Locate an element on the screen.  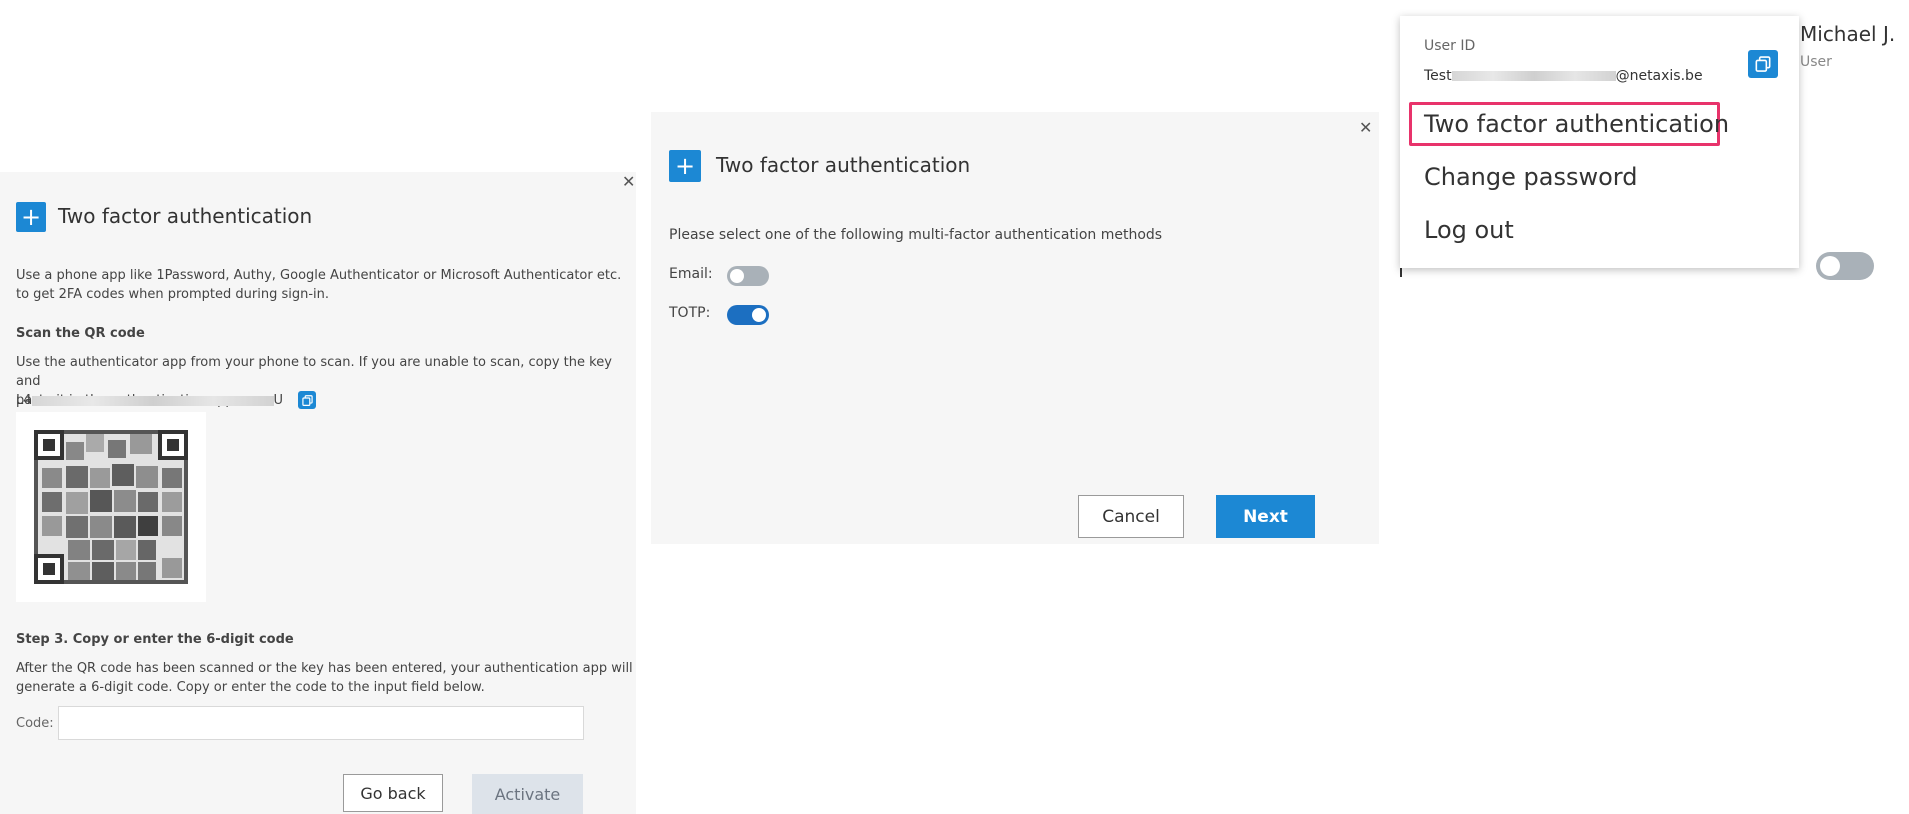
cancel-button: Cancel is located at coordinates (1131, 516).